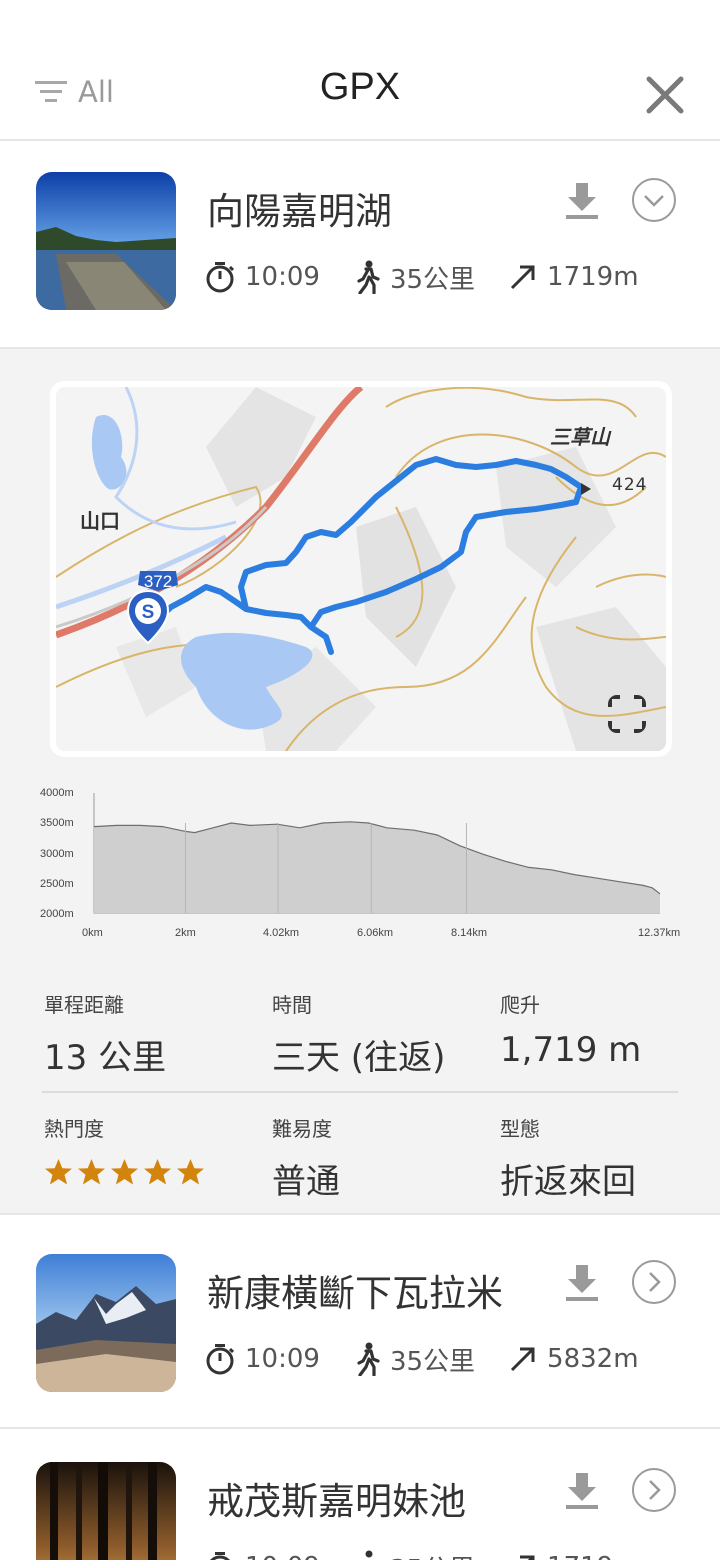 This screenshot has width=720, height=1560. I want to click on difficulty-info-label: 難易度, so click(302, 1129).